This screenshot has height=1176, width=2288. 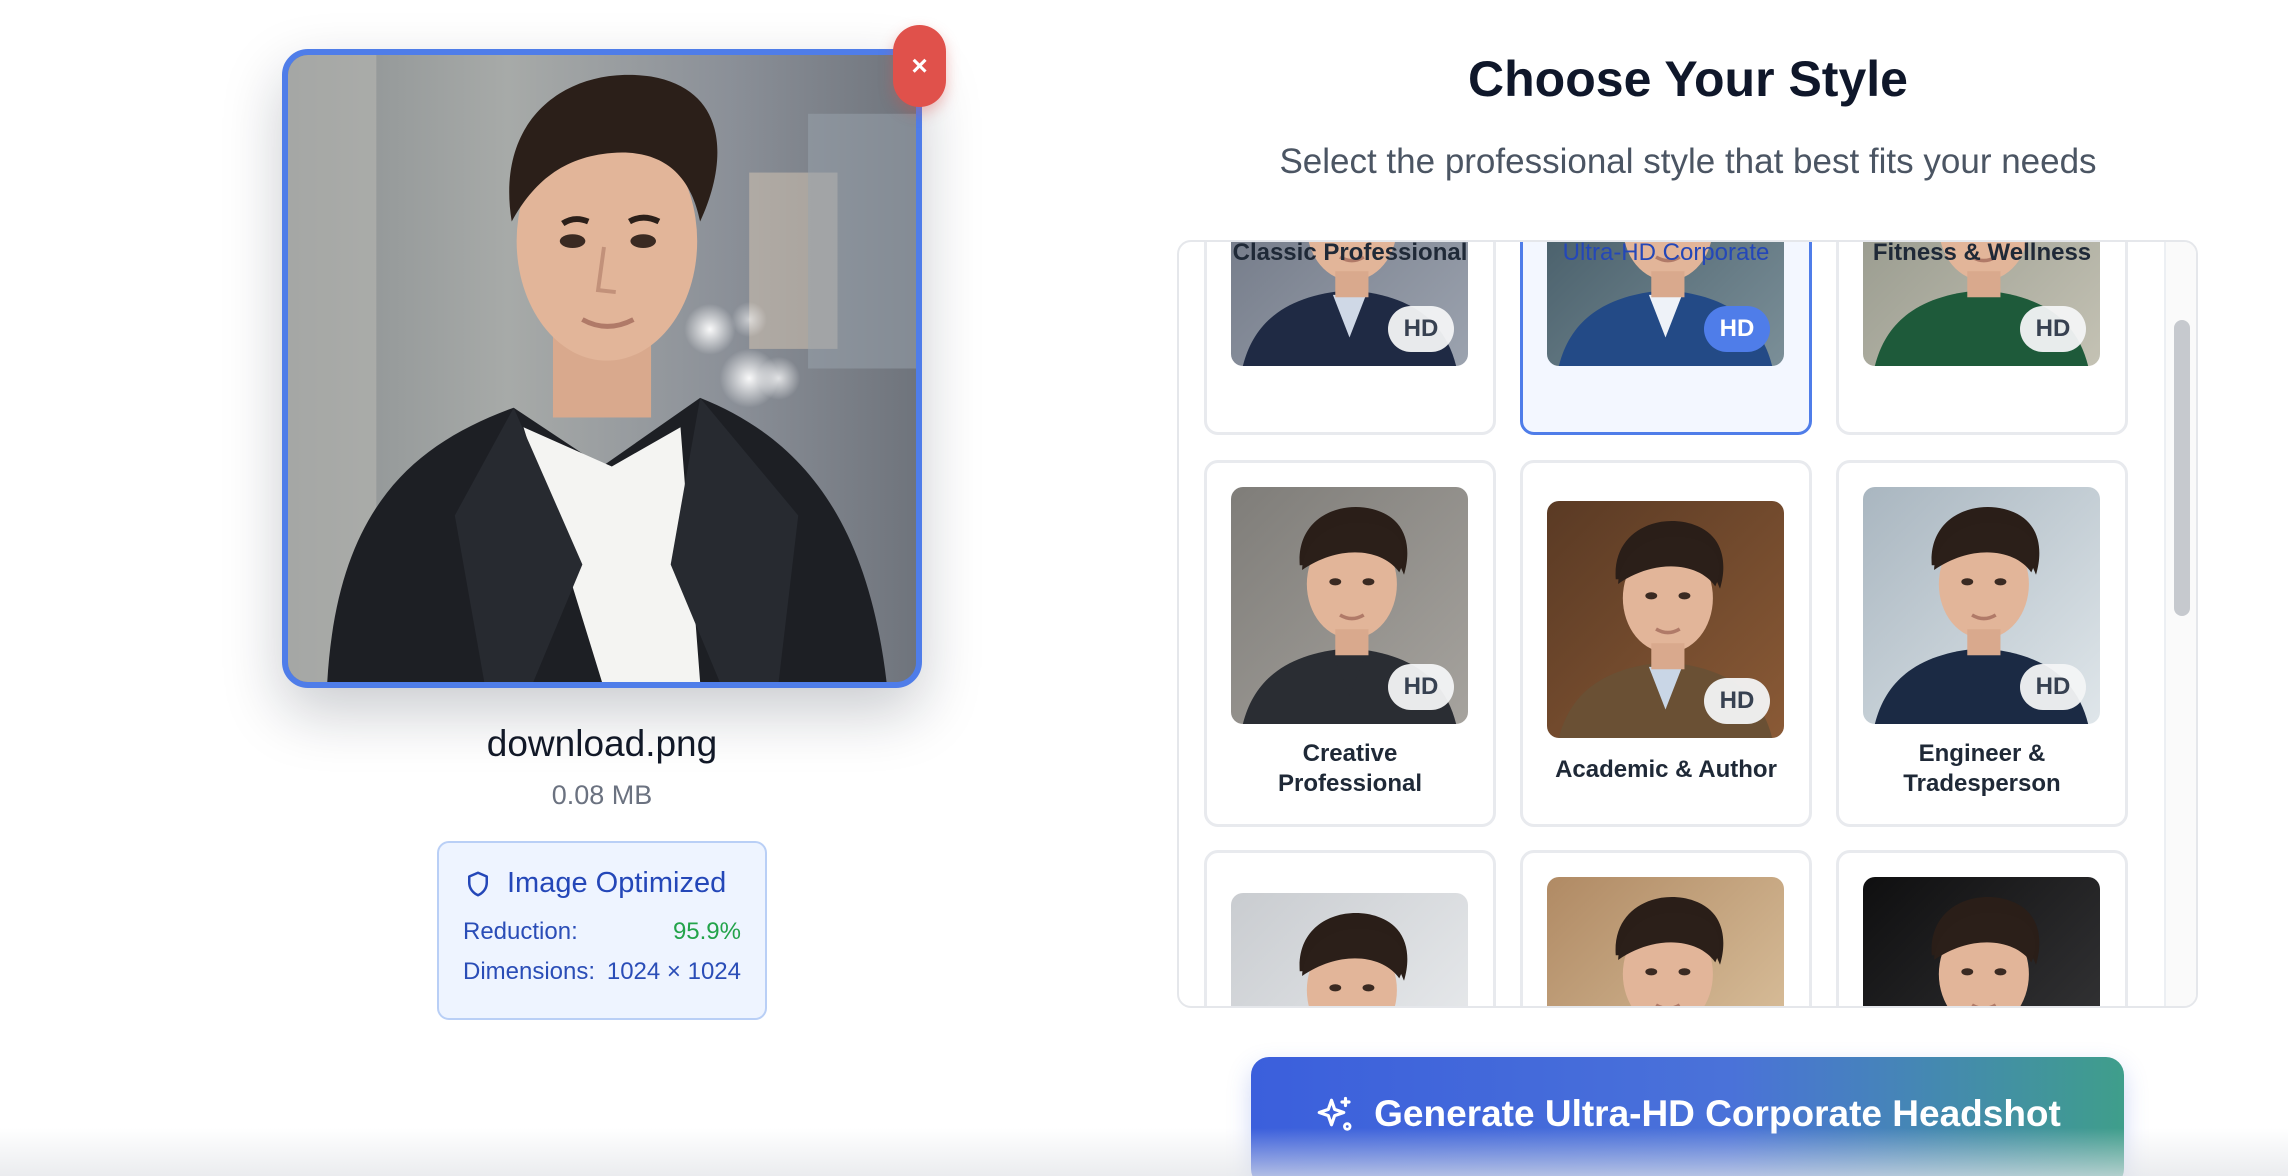 I want to click on portrait-library-tweed-icon: HD, so click(x=1665, y=619).